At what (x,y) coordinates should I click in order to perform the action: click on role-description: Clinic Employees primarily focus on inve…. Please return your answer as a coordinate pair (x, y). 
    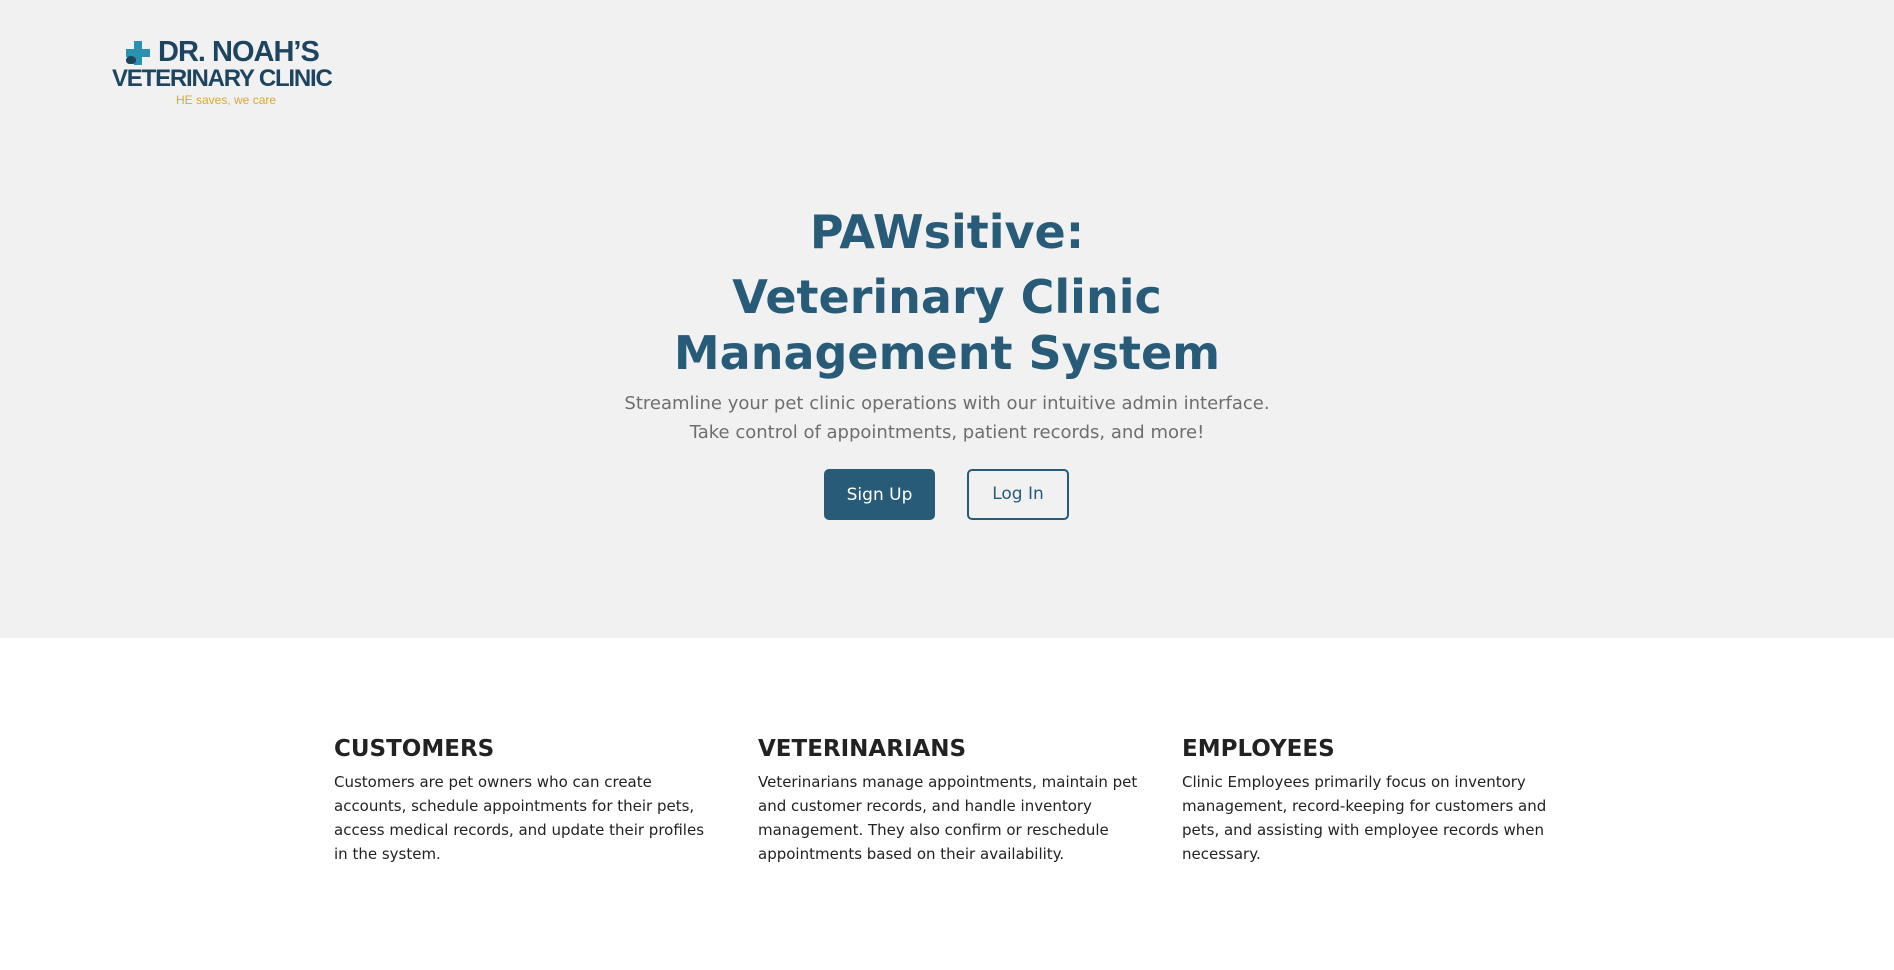
    Looking at the image, I should click on (1364, 818).